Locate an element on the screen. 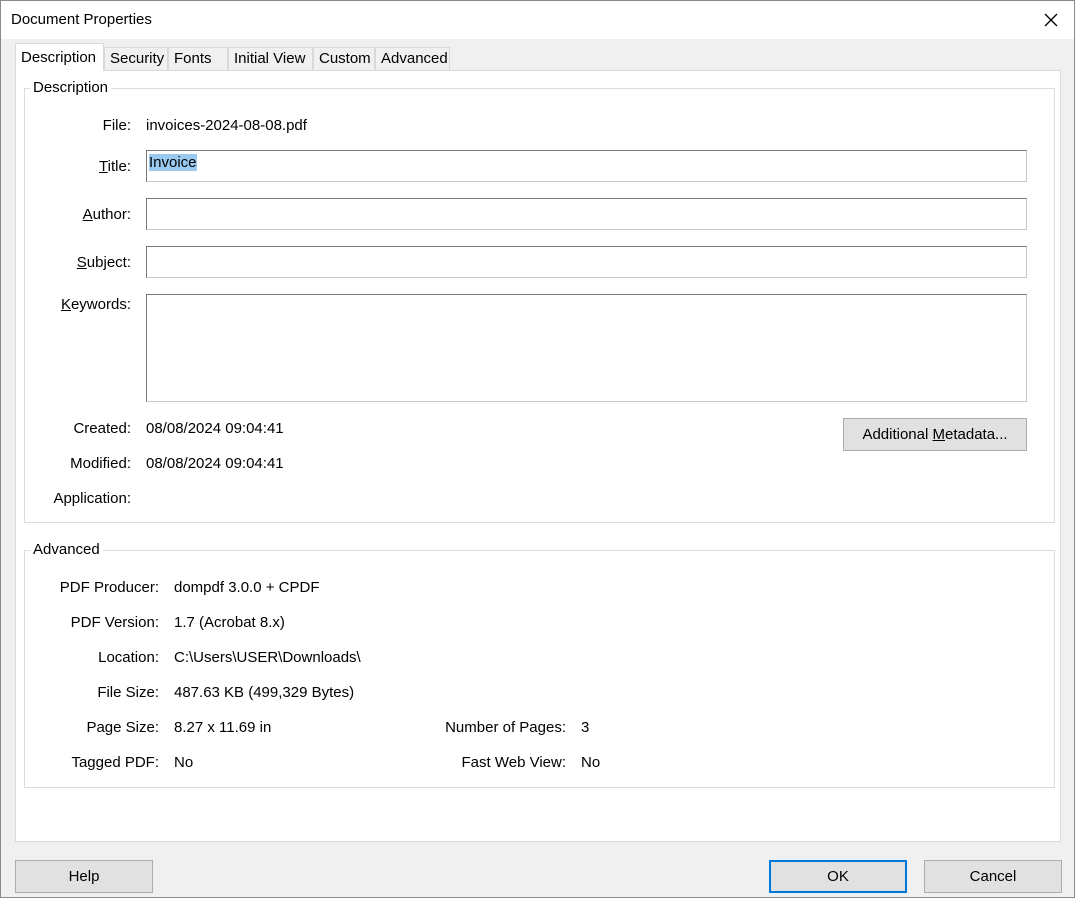  pdf-version-value: 1.7 (Acrobat 8.x) is located at coordinates (229, 622).